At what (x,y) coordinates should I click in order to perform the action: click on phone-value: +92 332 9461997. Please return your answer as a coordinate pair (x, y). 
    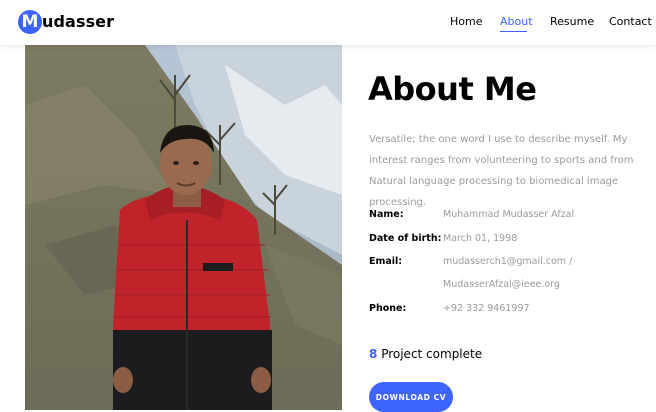
    Looking at the image, I should click on (486, 308).